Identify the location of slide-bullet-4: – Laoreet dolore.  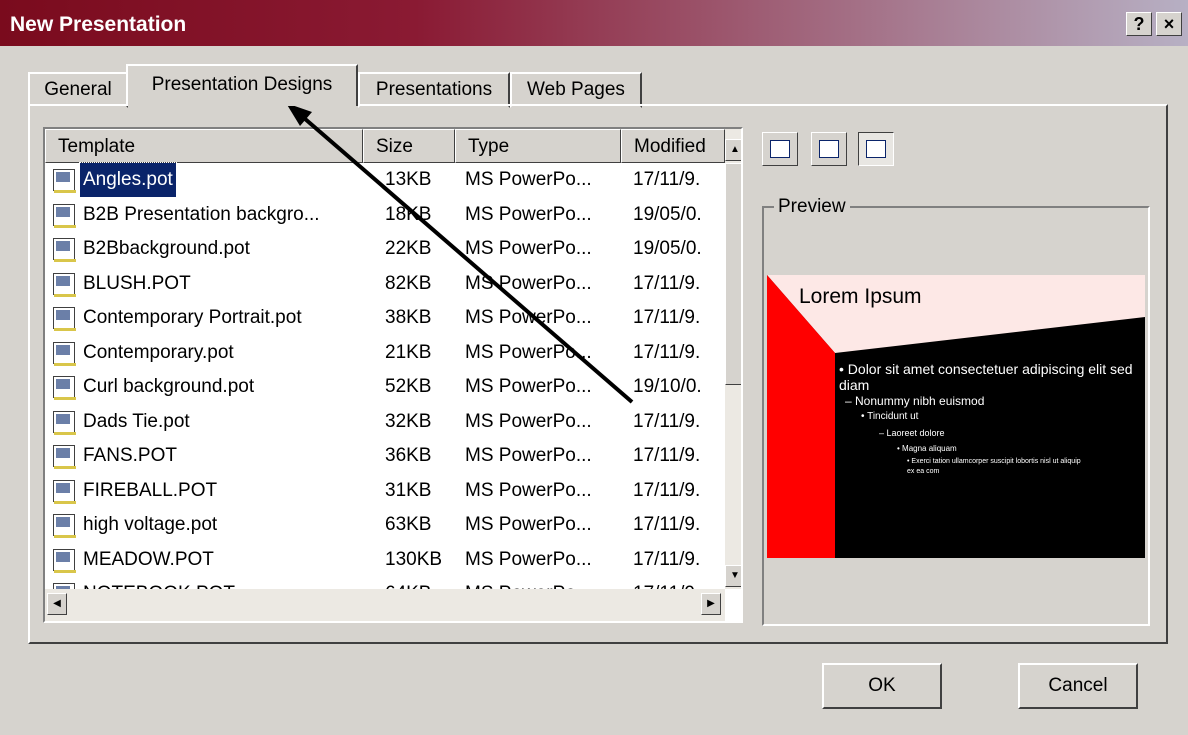
(912, 433).